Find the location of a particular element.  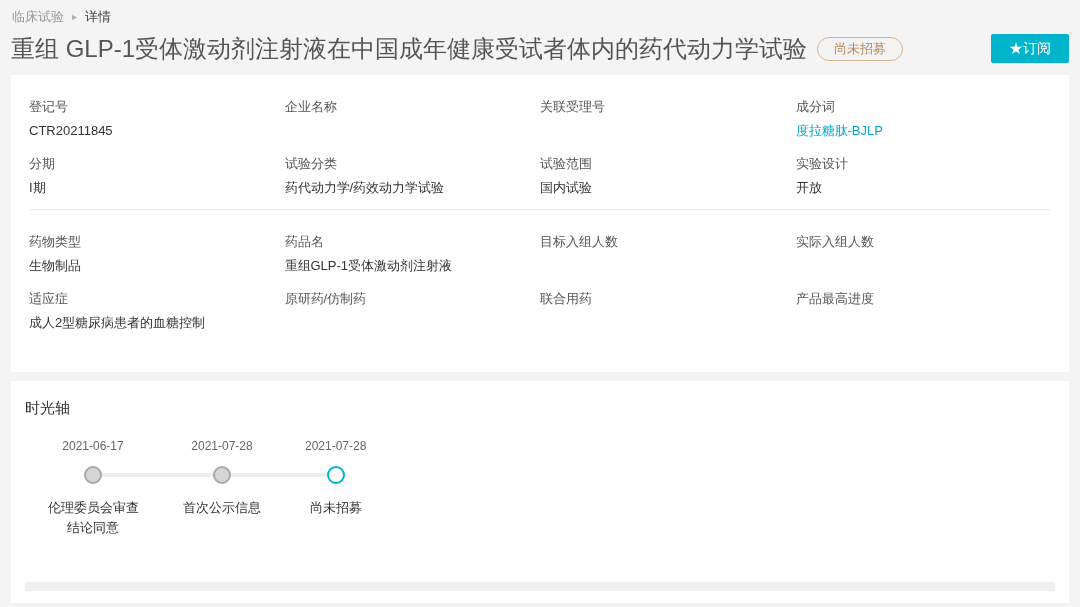

event-label: 尚未招募 is located at coordinates (335, 508).